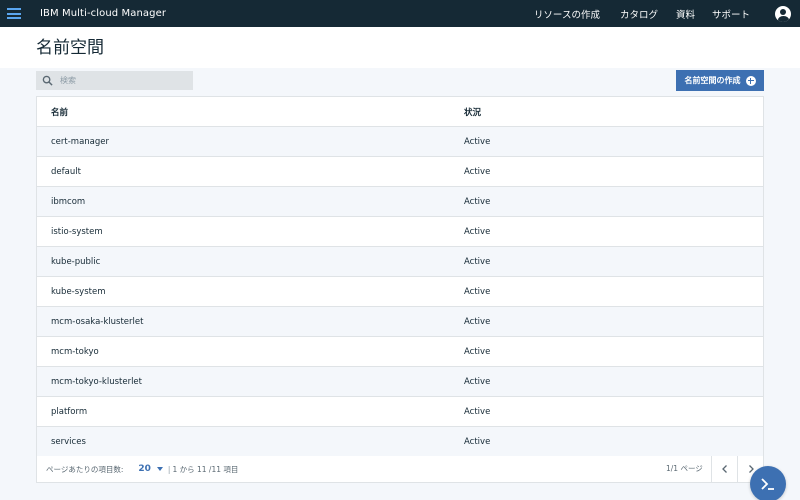 This screenshot has width=800, height=500. Describe the element at coordinates (400, 262) in the screenshot. I see `table-row: kube-public Active` at that location.